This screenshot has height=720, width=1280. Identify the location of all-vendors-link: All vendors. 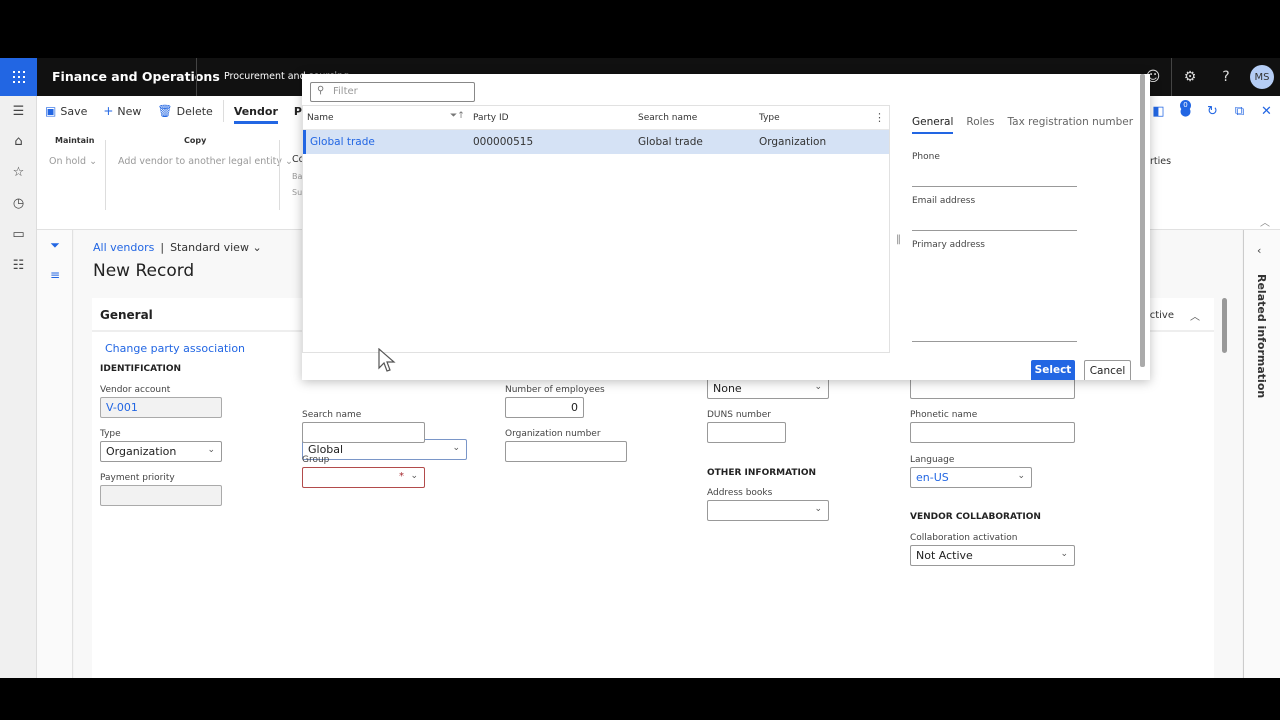
(123, 247).